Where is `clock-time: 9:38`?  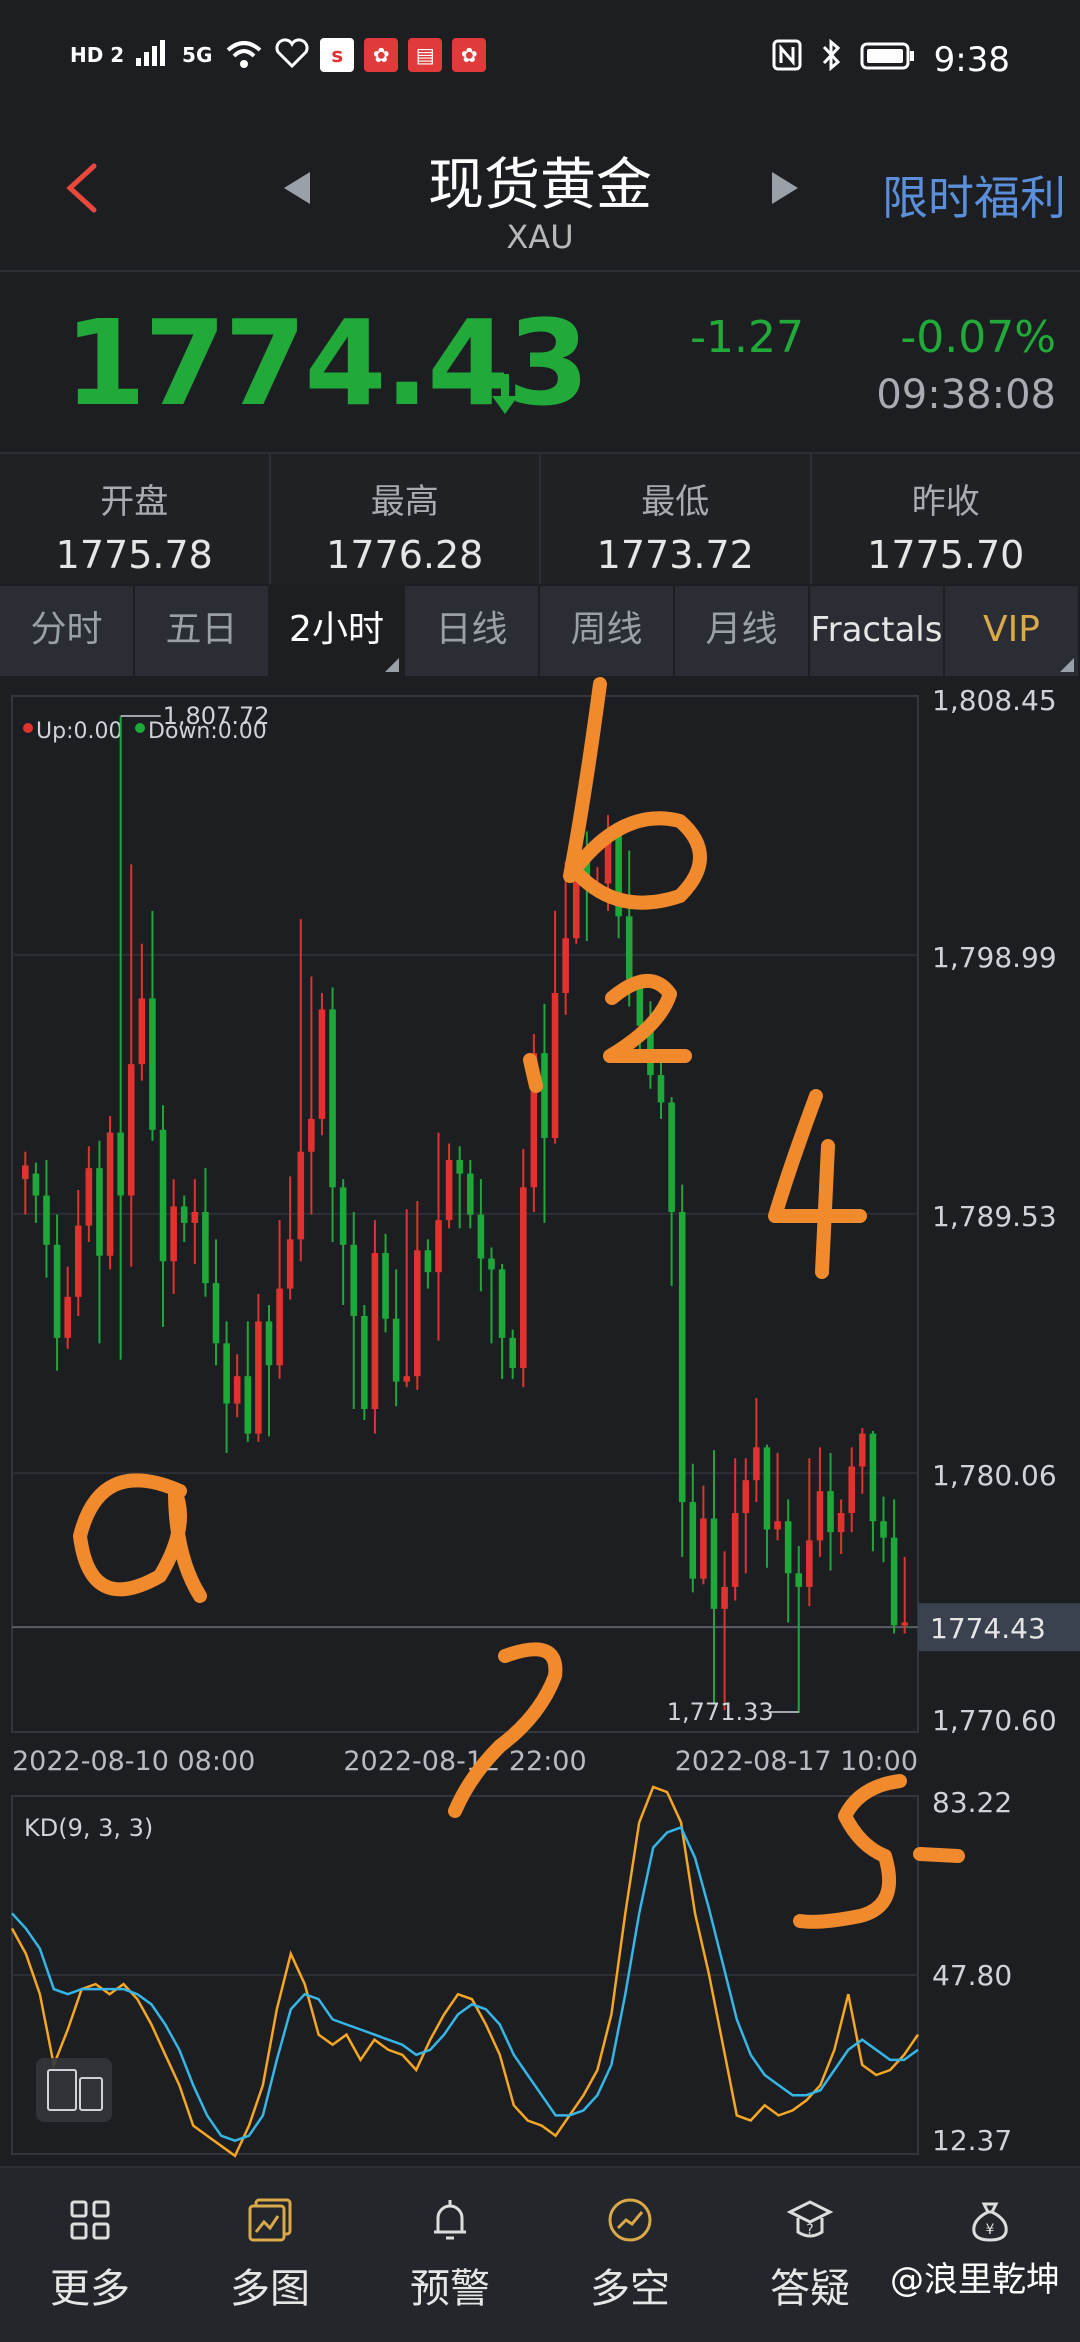 clock-time: 9:38 is located at coordinates (972, 60).